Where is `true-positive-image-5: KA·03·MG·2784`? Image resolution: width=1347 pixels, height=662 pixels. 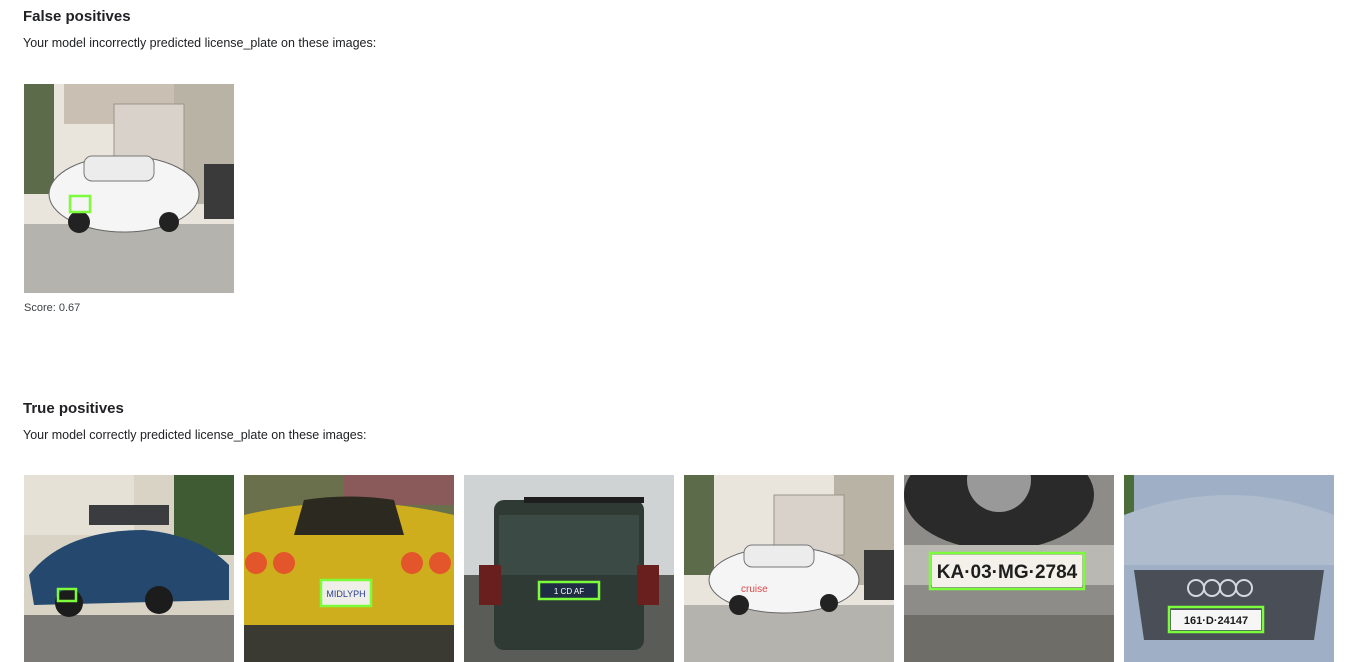
true-positive-image-5: KA·03·MG·2784 is located at coordinates (1009, 568).